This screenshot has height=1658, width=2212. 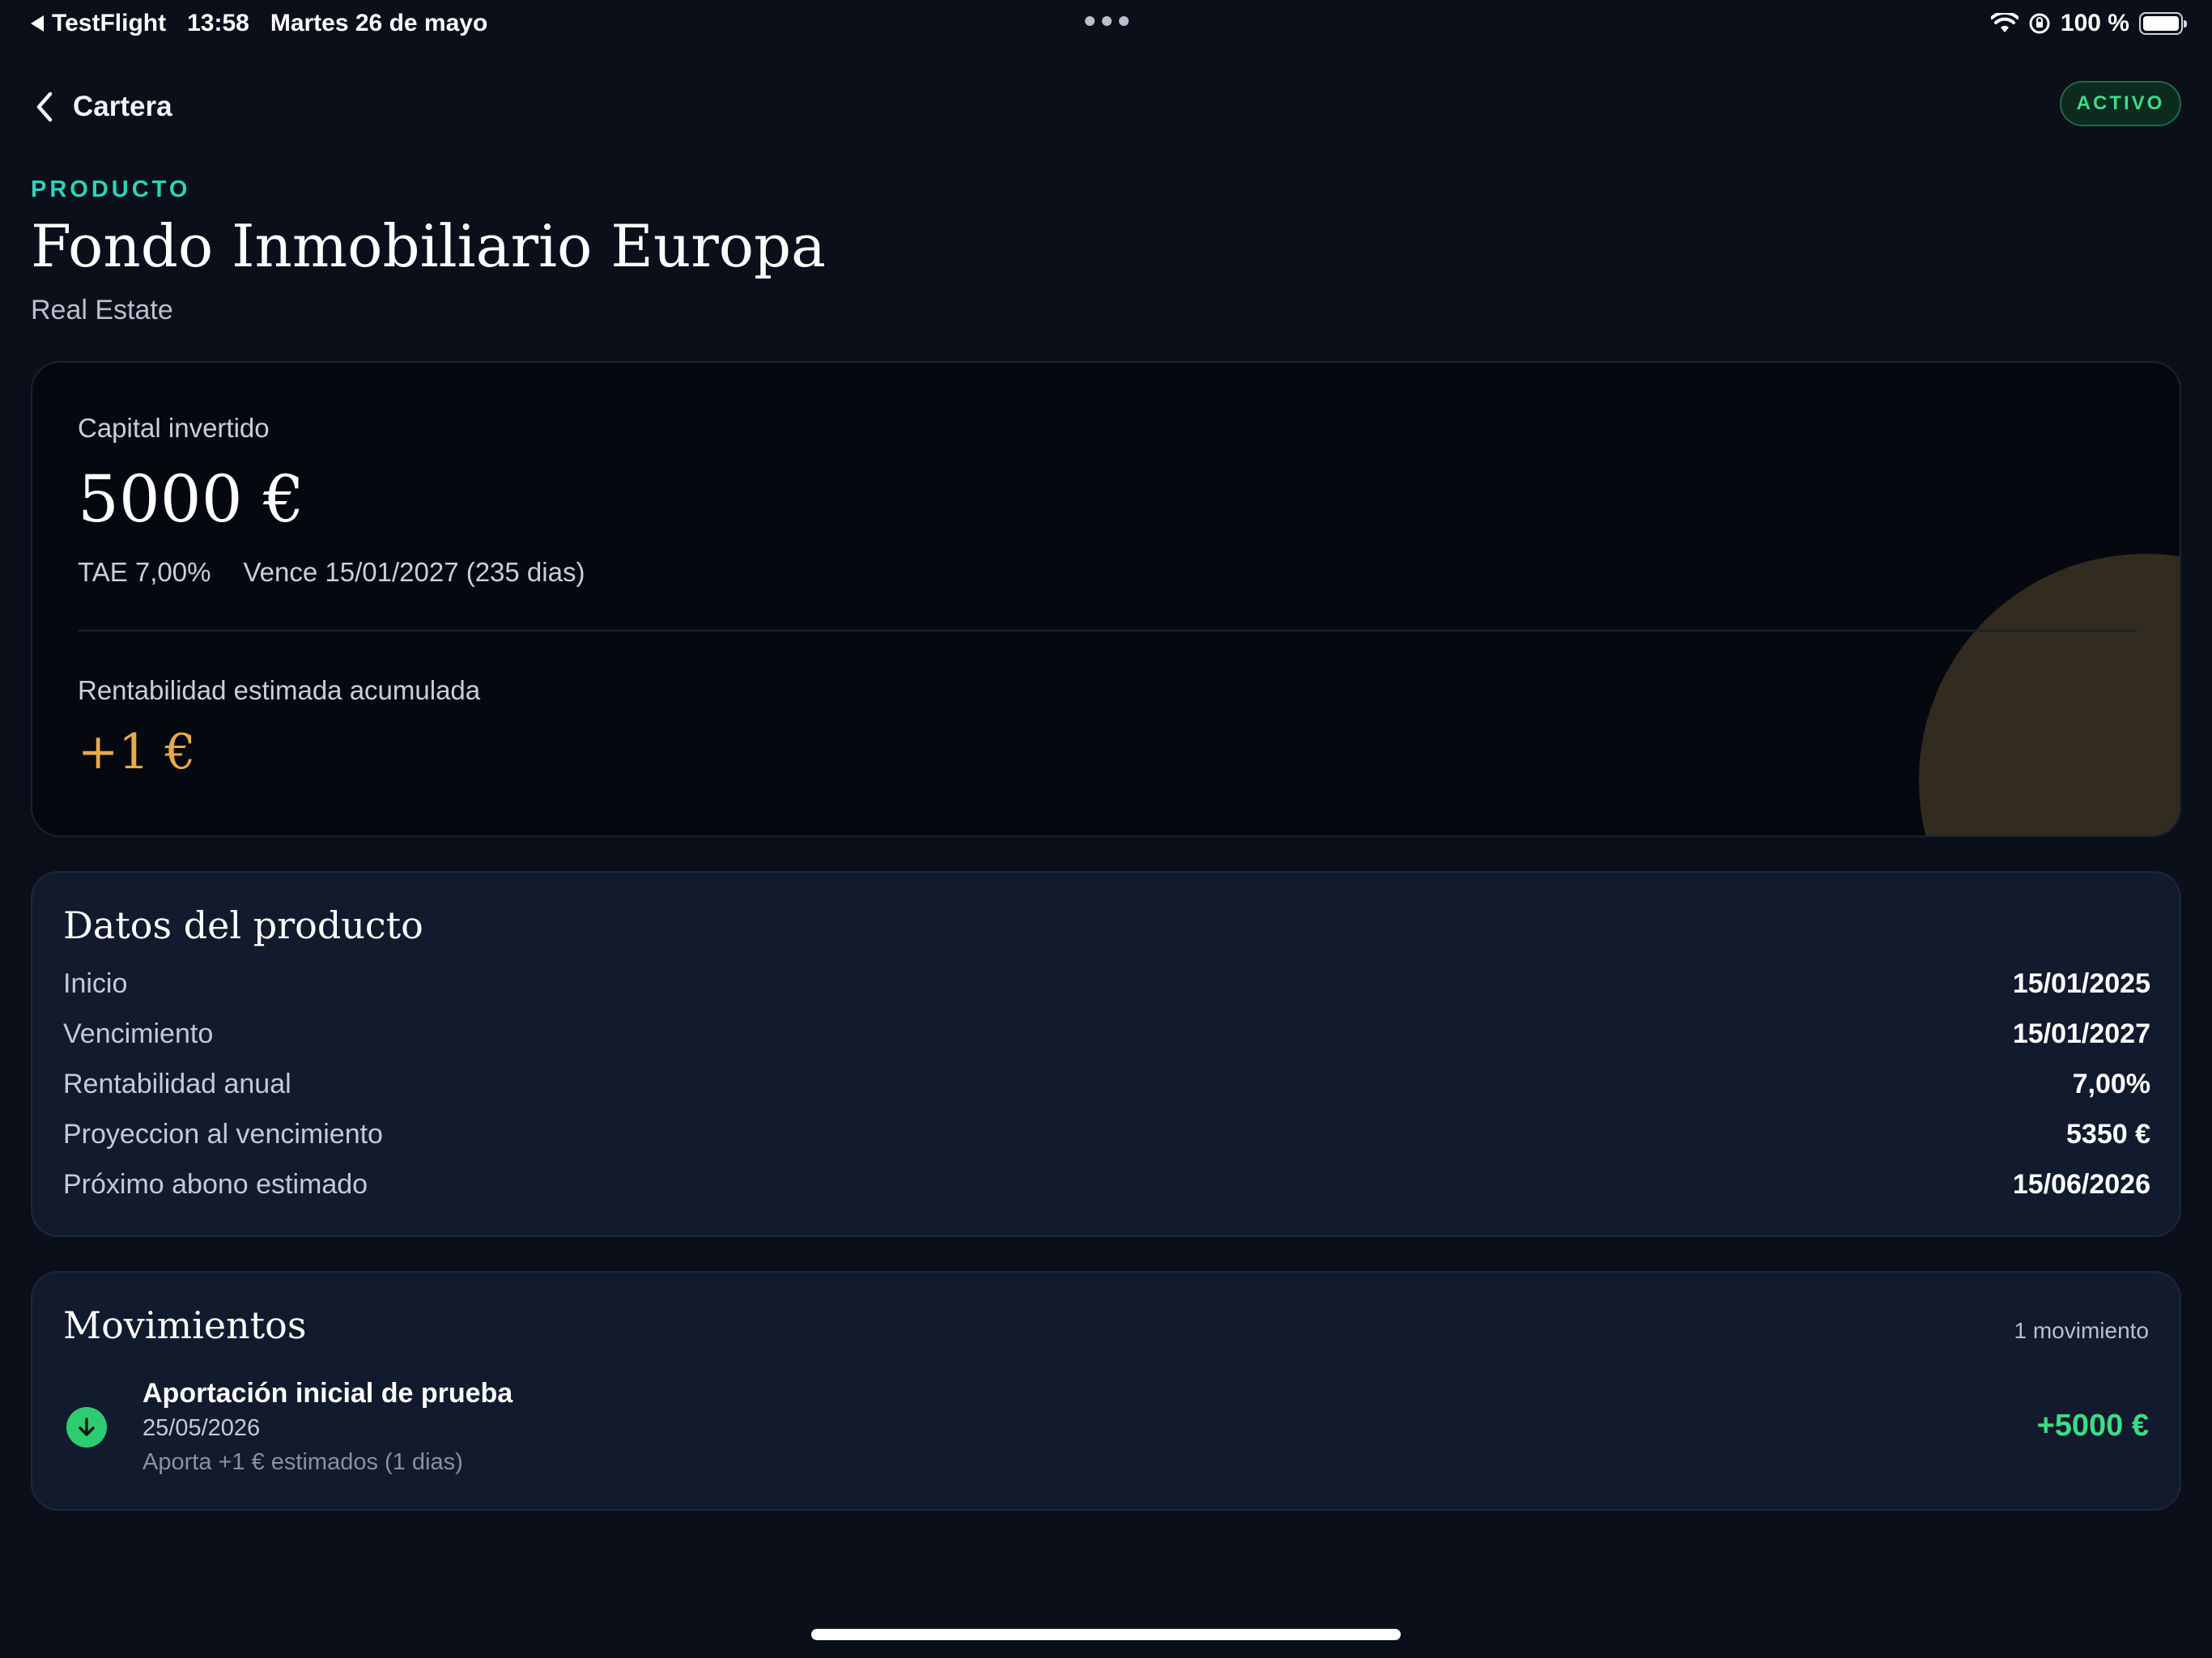 I want to click on capital-label: Capital invertido, so click(x=174, y=428).